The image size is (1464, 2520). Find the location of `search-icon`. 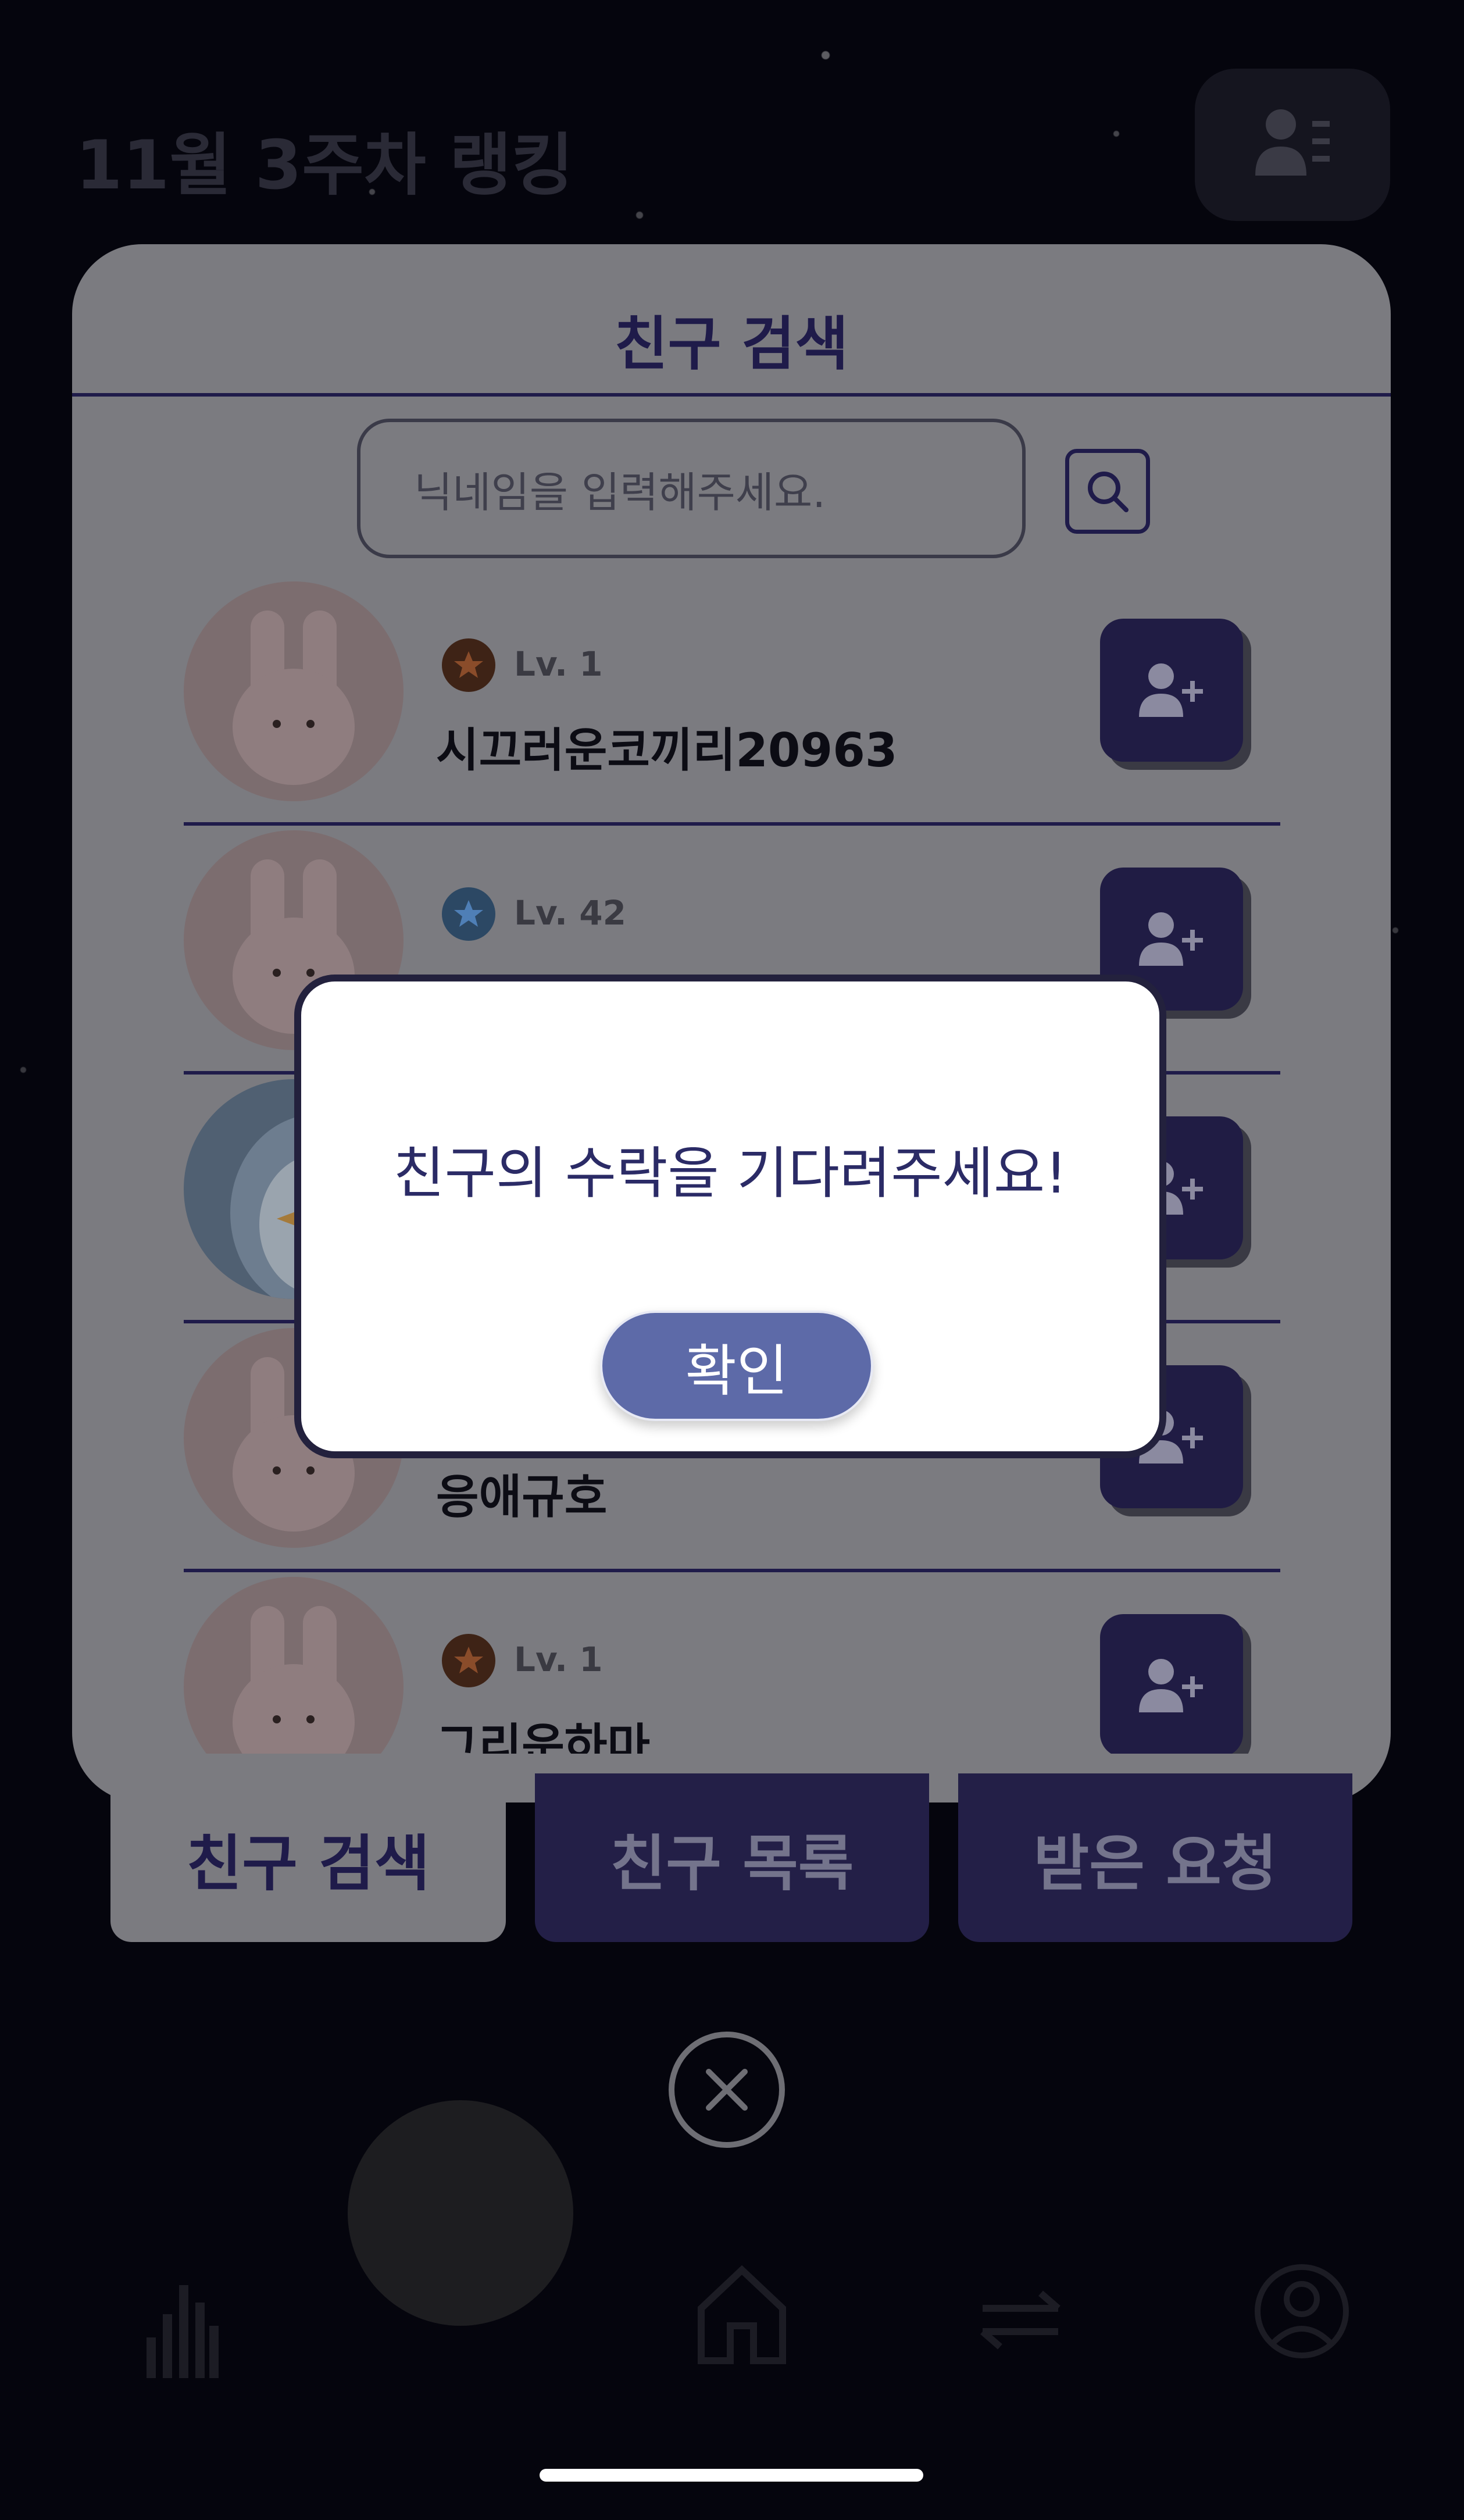

search-icon is located at coordinates (1109, 492).